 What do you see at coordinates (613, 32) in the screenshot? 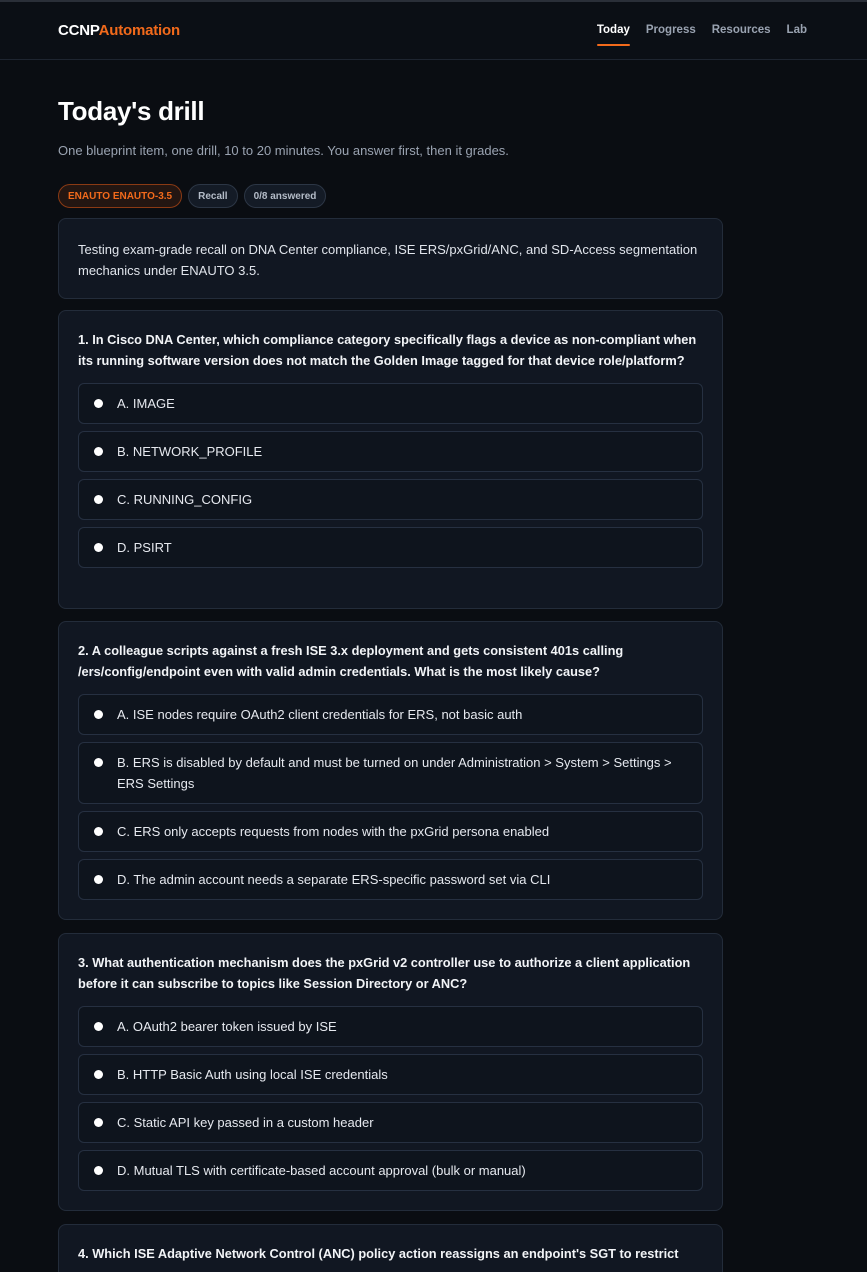
I see `nav-today: Today` at bounding box center [613, 32].